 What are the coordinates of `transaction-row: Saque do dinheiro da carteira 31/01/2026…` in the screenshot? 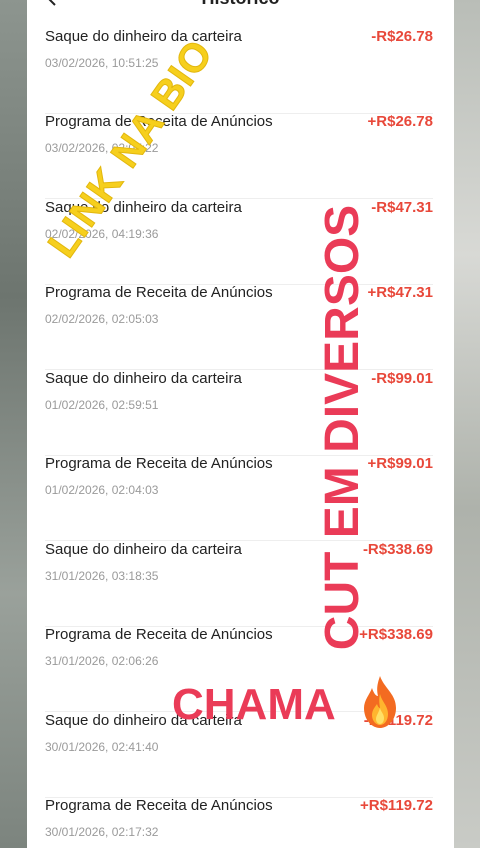 It's located at (239, 584).